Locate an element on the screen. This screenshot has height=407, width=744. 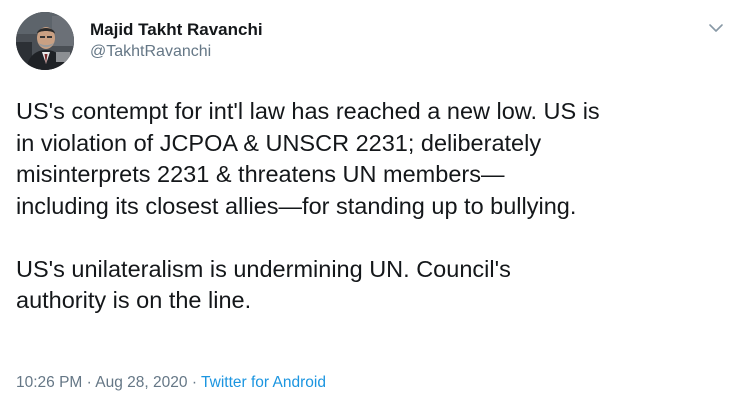
profile-photo is located at coordinates (45, 41).